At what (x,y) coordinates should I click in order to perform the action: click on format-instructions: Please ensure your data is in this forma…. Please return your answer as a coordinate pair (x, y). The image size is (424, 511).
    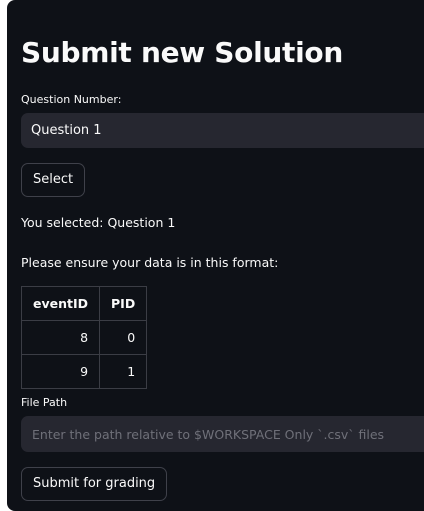
    Looking at the image, I should click on (150, 262).